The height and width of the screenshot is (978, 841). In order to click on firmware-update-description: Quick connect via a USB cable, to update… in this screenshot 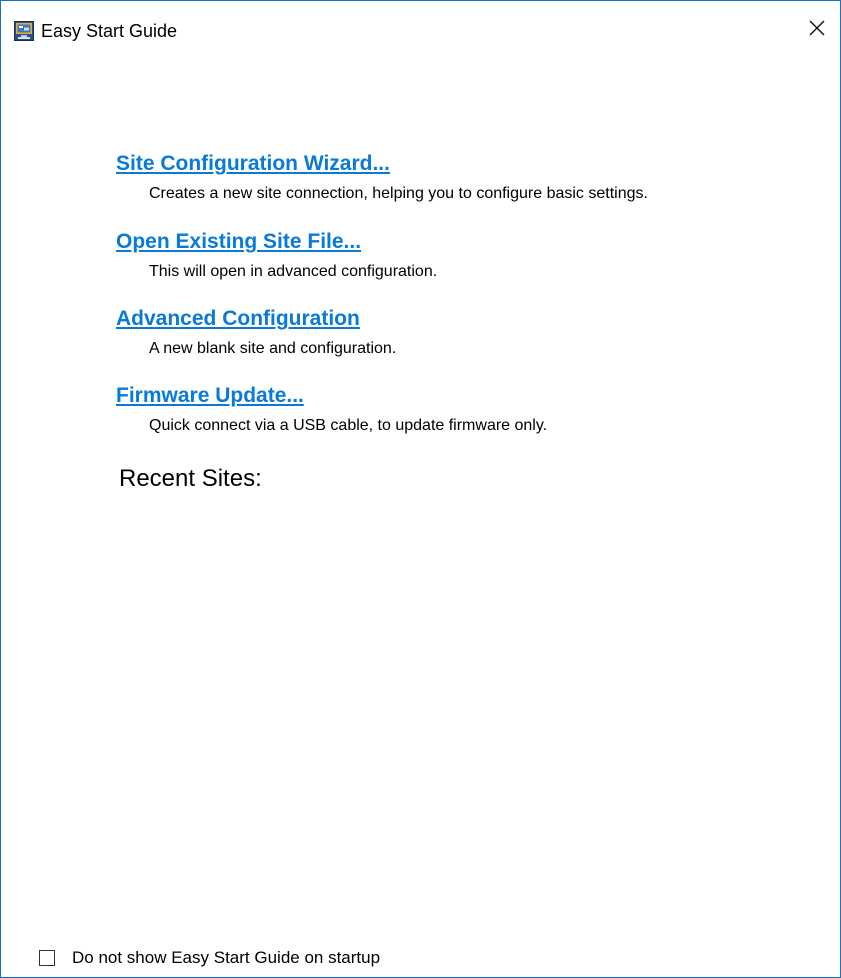, I will do `click(348, 425)`.